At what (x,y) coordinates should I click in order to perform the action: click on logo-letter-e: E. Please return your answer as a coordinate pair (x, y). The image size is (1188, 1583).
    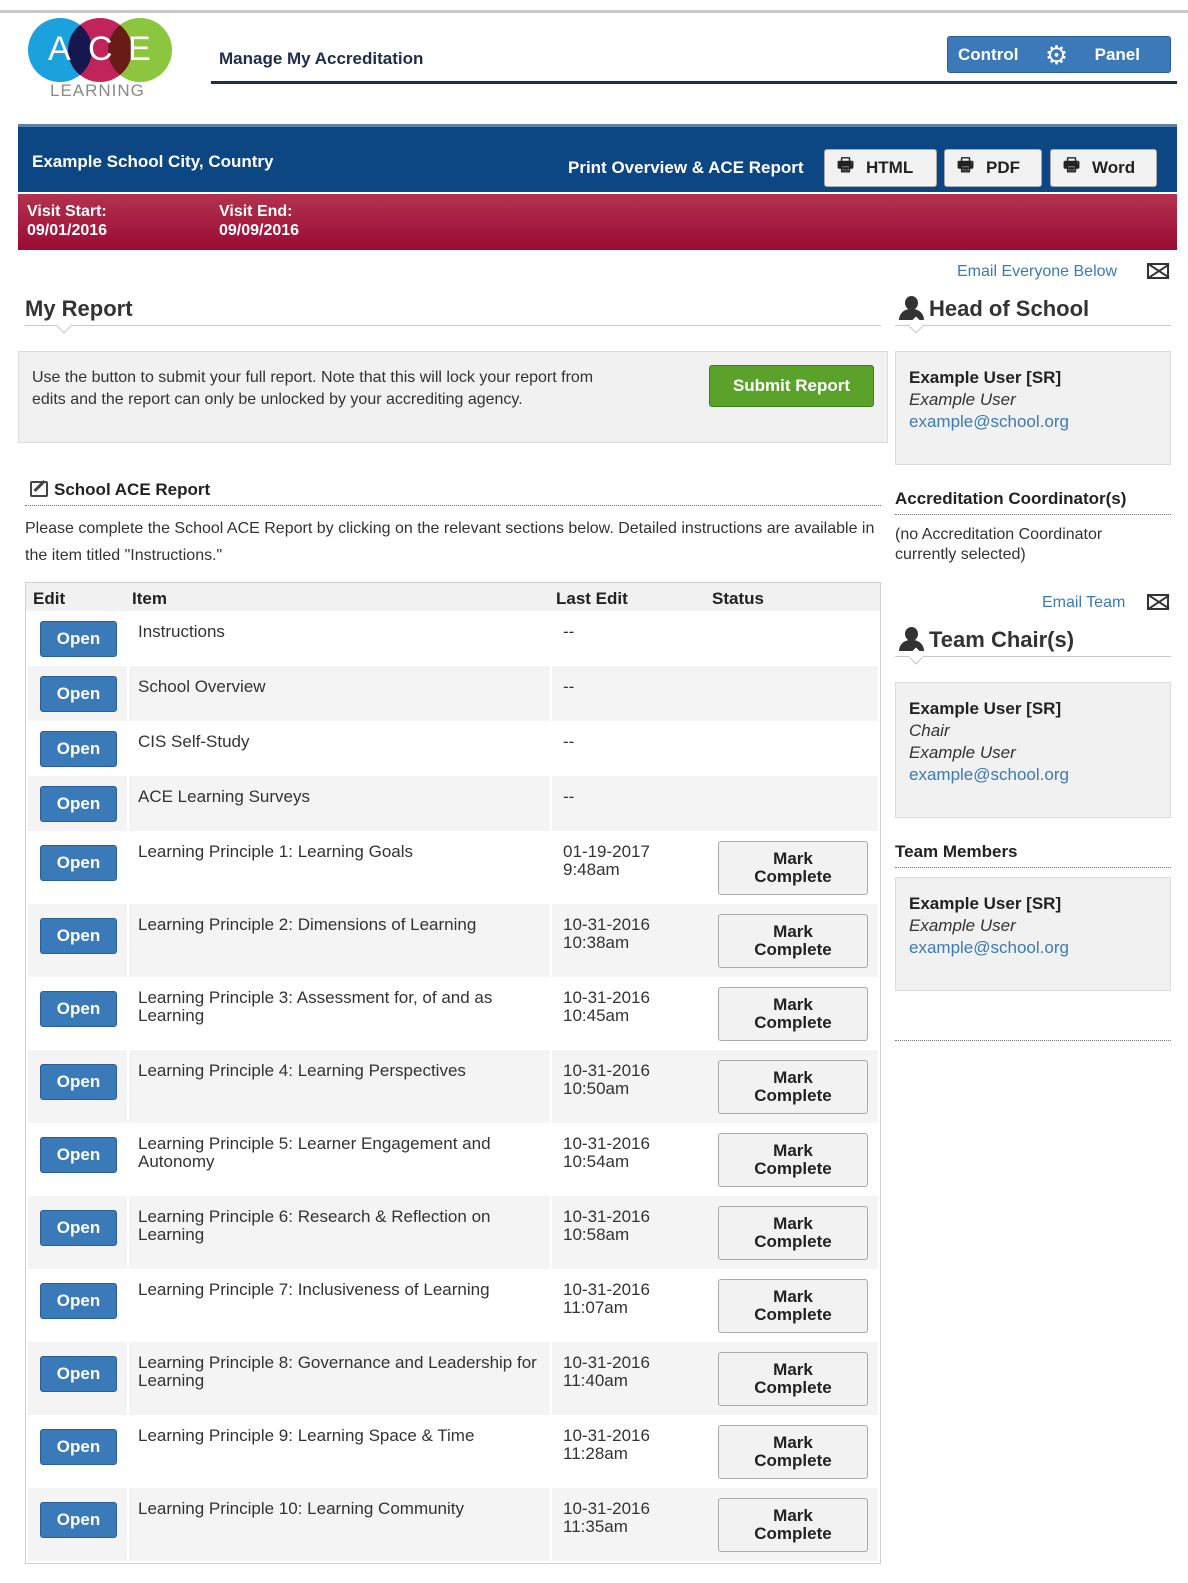
    Looking at the image, I should click on (139, 49).